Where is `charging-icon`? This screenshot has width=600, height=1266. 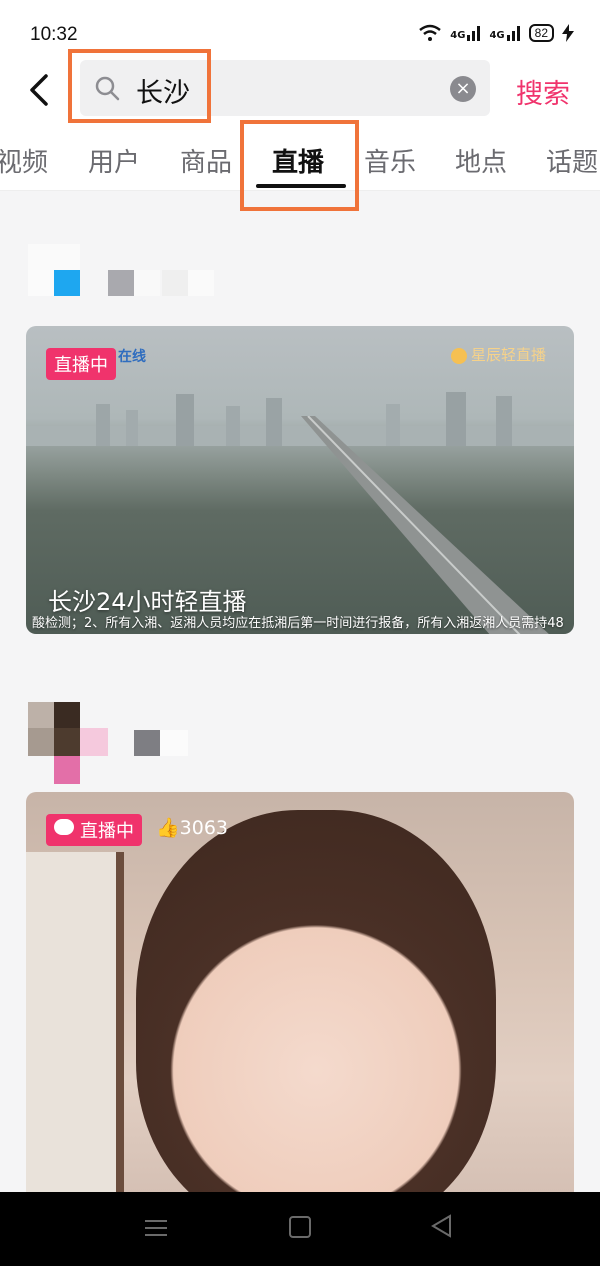 charging-icon is located at coordinates (568, 33).